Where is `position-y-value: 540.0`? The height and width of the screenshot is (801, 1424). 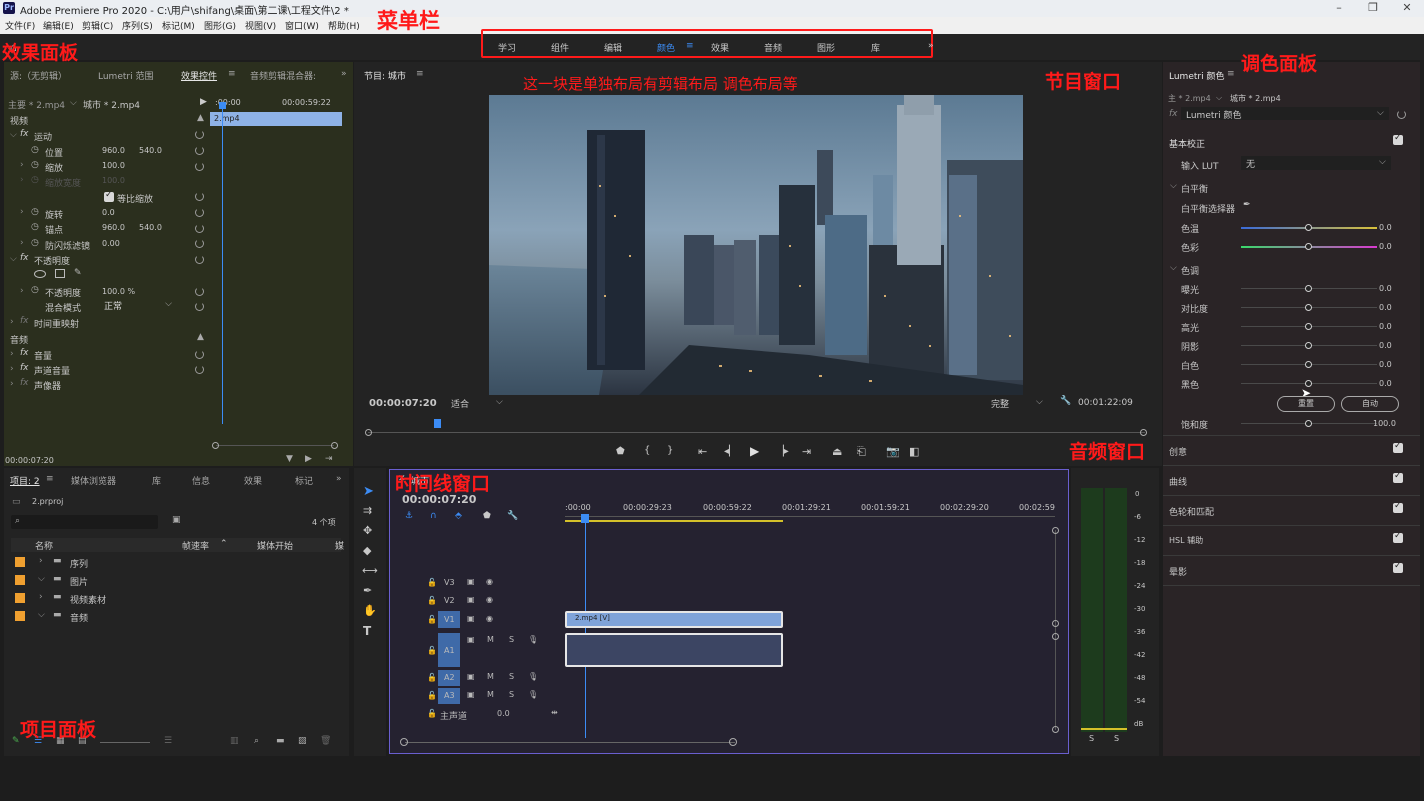 position-y-value: 540.0 is located at coordinates (150, 150).